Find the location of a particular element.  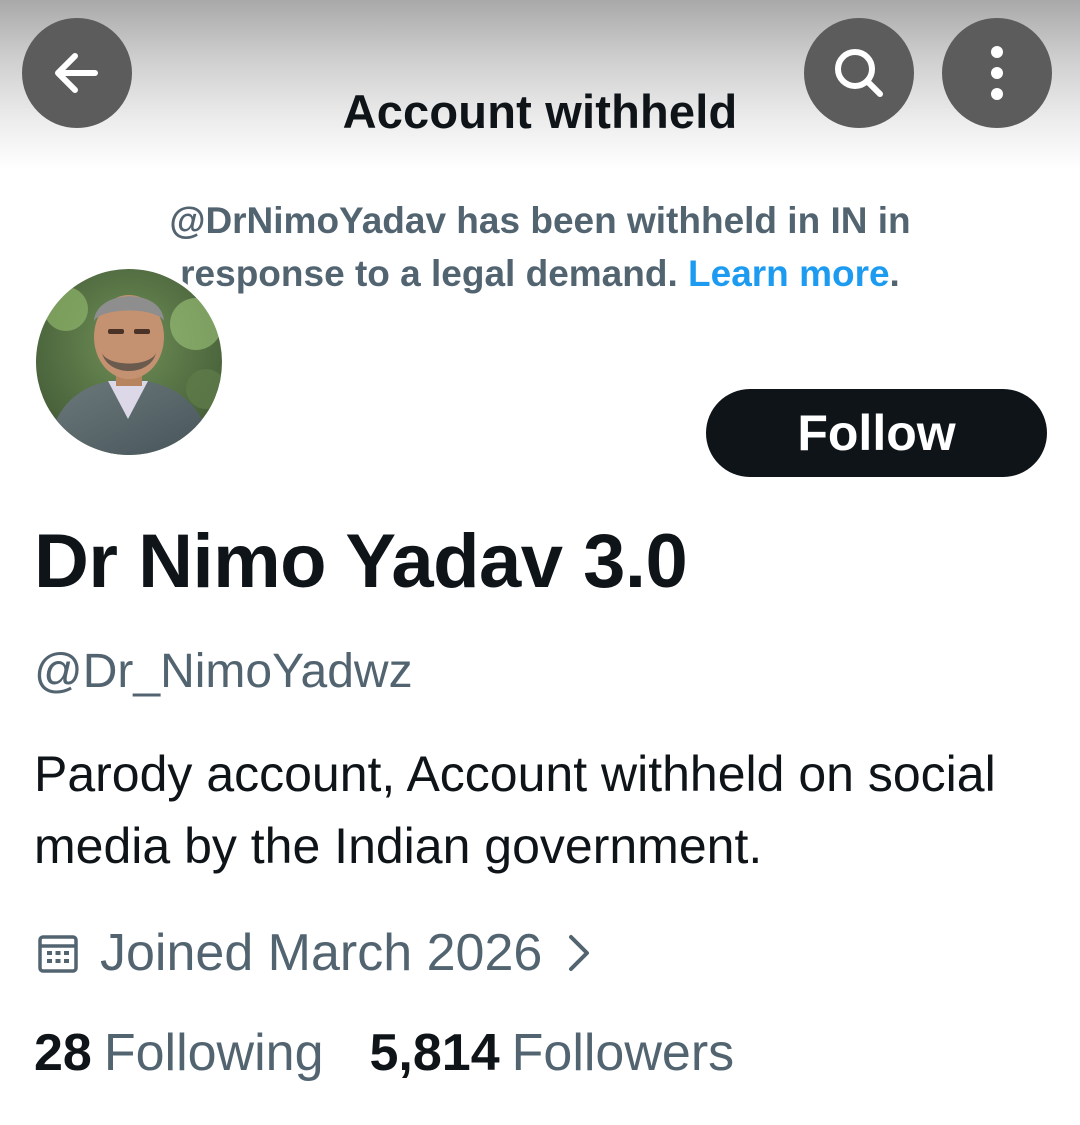

search-button is located at coordinates (859, 73).